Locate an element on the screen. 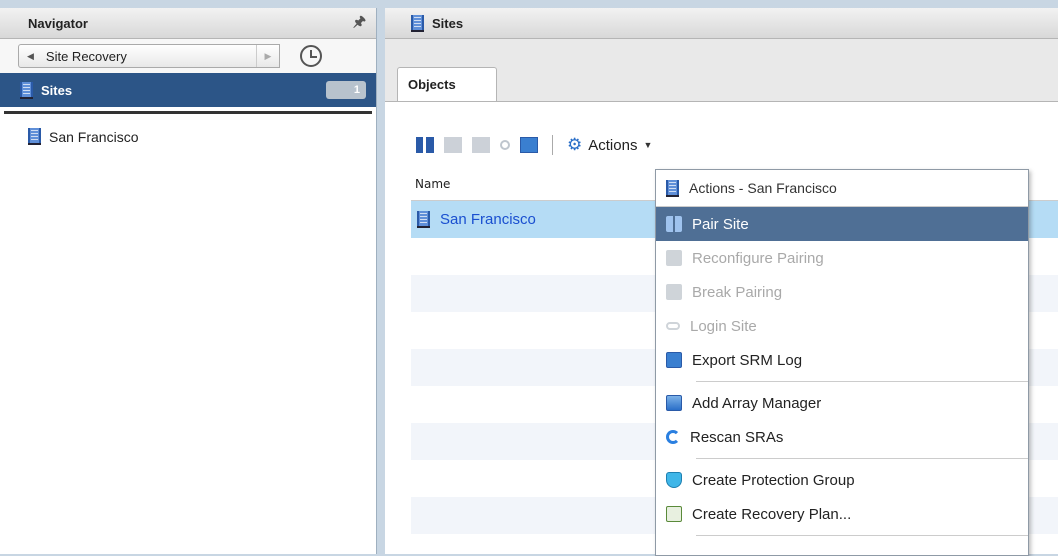  back-button-label: Site Recovery is located at coordinates (86, 56).